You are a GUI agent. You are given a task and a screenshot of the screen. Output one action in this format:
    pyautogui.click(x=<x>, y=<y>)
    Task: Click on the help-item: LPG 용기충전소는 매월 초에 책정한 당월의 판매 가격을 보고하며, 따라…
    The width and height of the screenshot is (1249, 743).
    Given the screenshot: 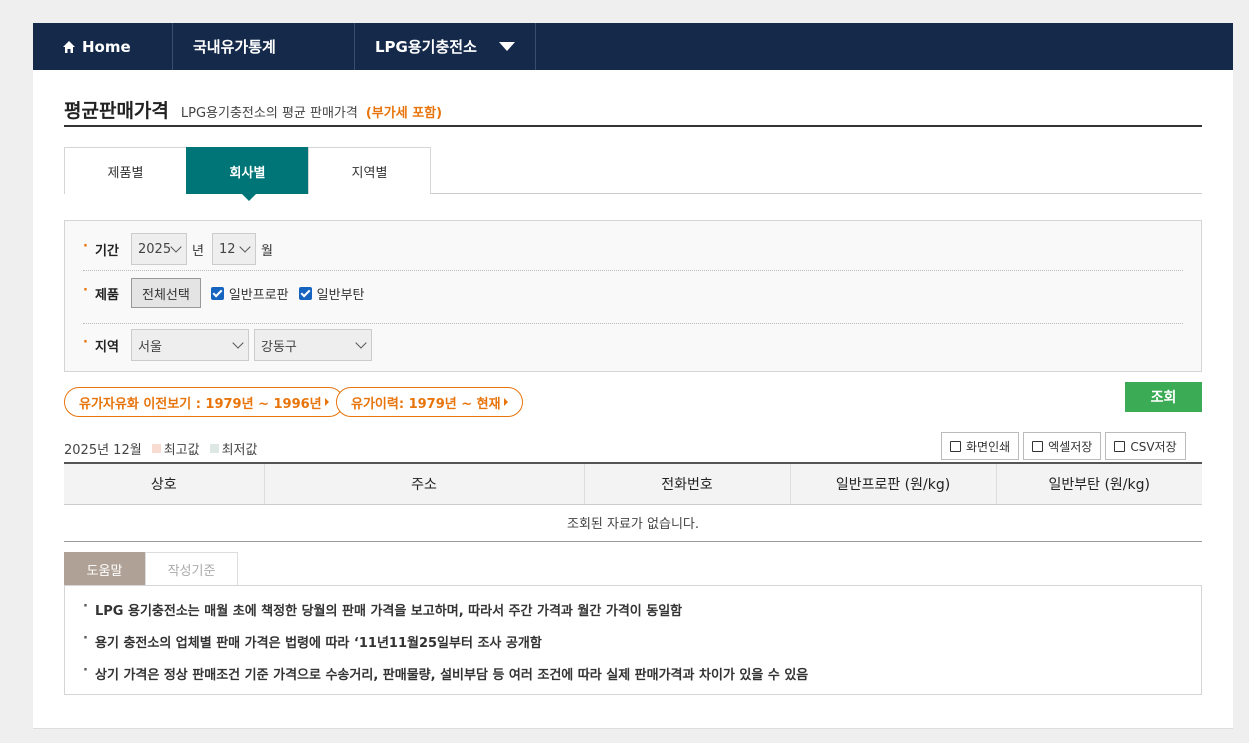 What is the action you would take?
    pyautogui.click(x=382, y=609)
    